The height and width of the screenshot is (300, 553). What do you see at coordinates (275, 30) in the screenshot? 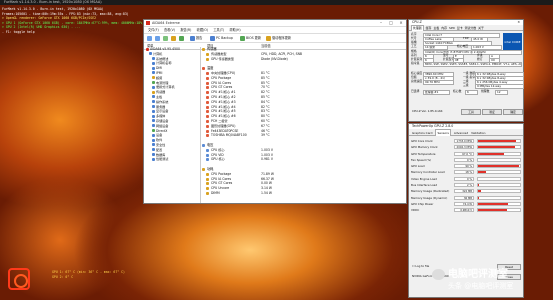
I see `aida64-menu-bar: 文件(F) 查看(V) 报告(R) 收藏(O) 工具(T) 帮助(H)` at bounding box center [275, 30].